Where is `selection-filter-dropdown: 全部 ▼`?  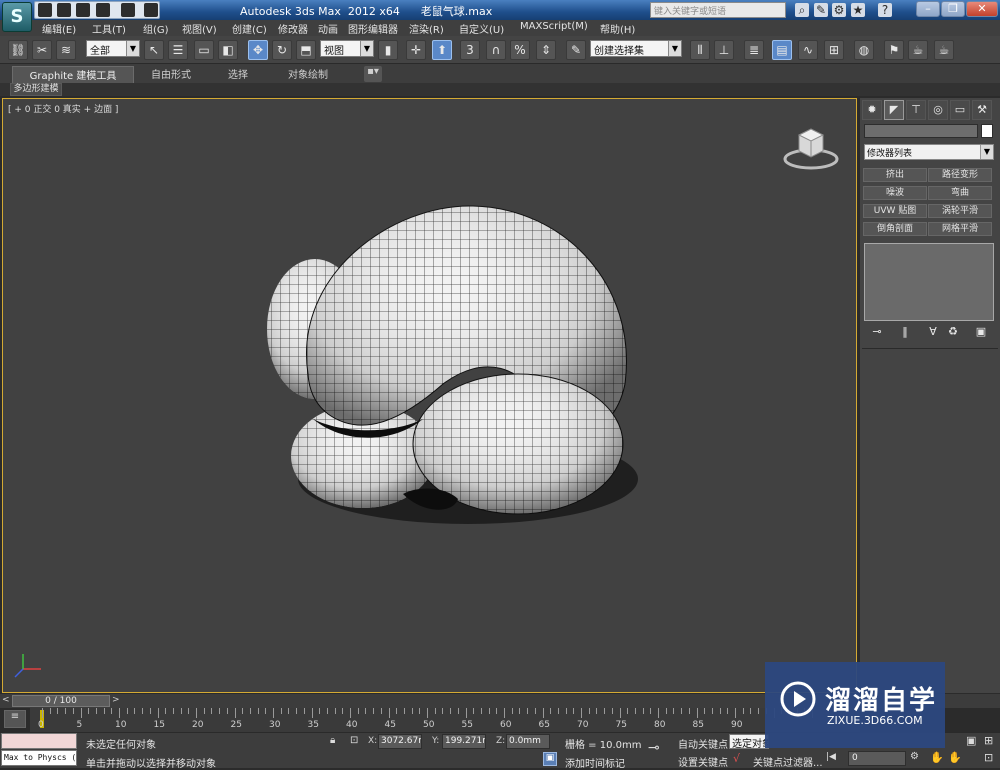 selection-filter-dropdown: 全部 ▼ is located at coordinates (113, 48).